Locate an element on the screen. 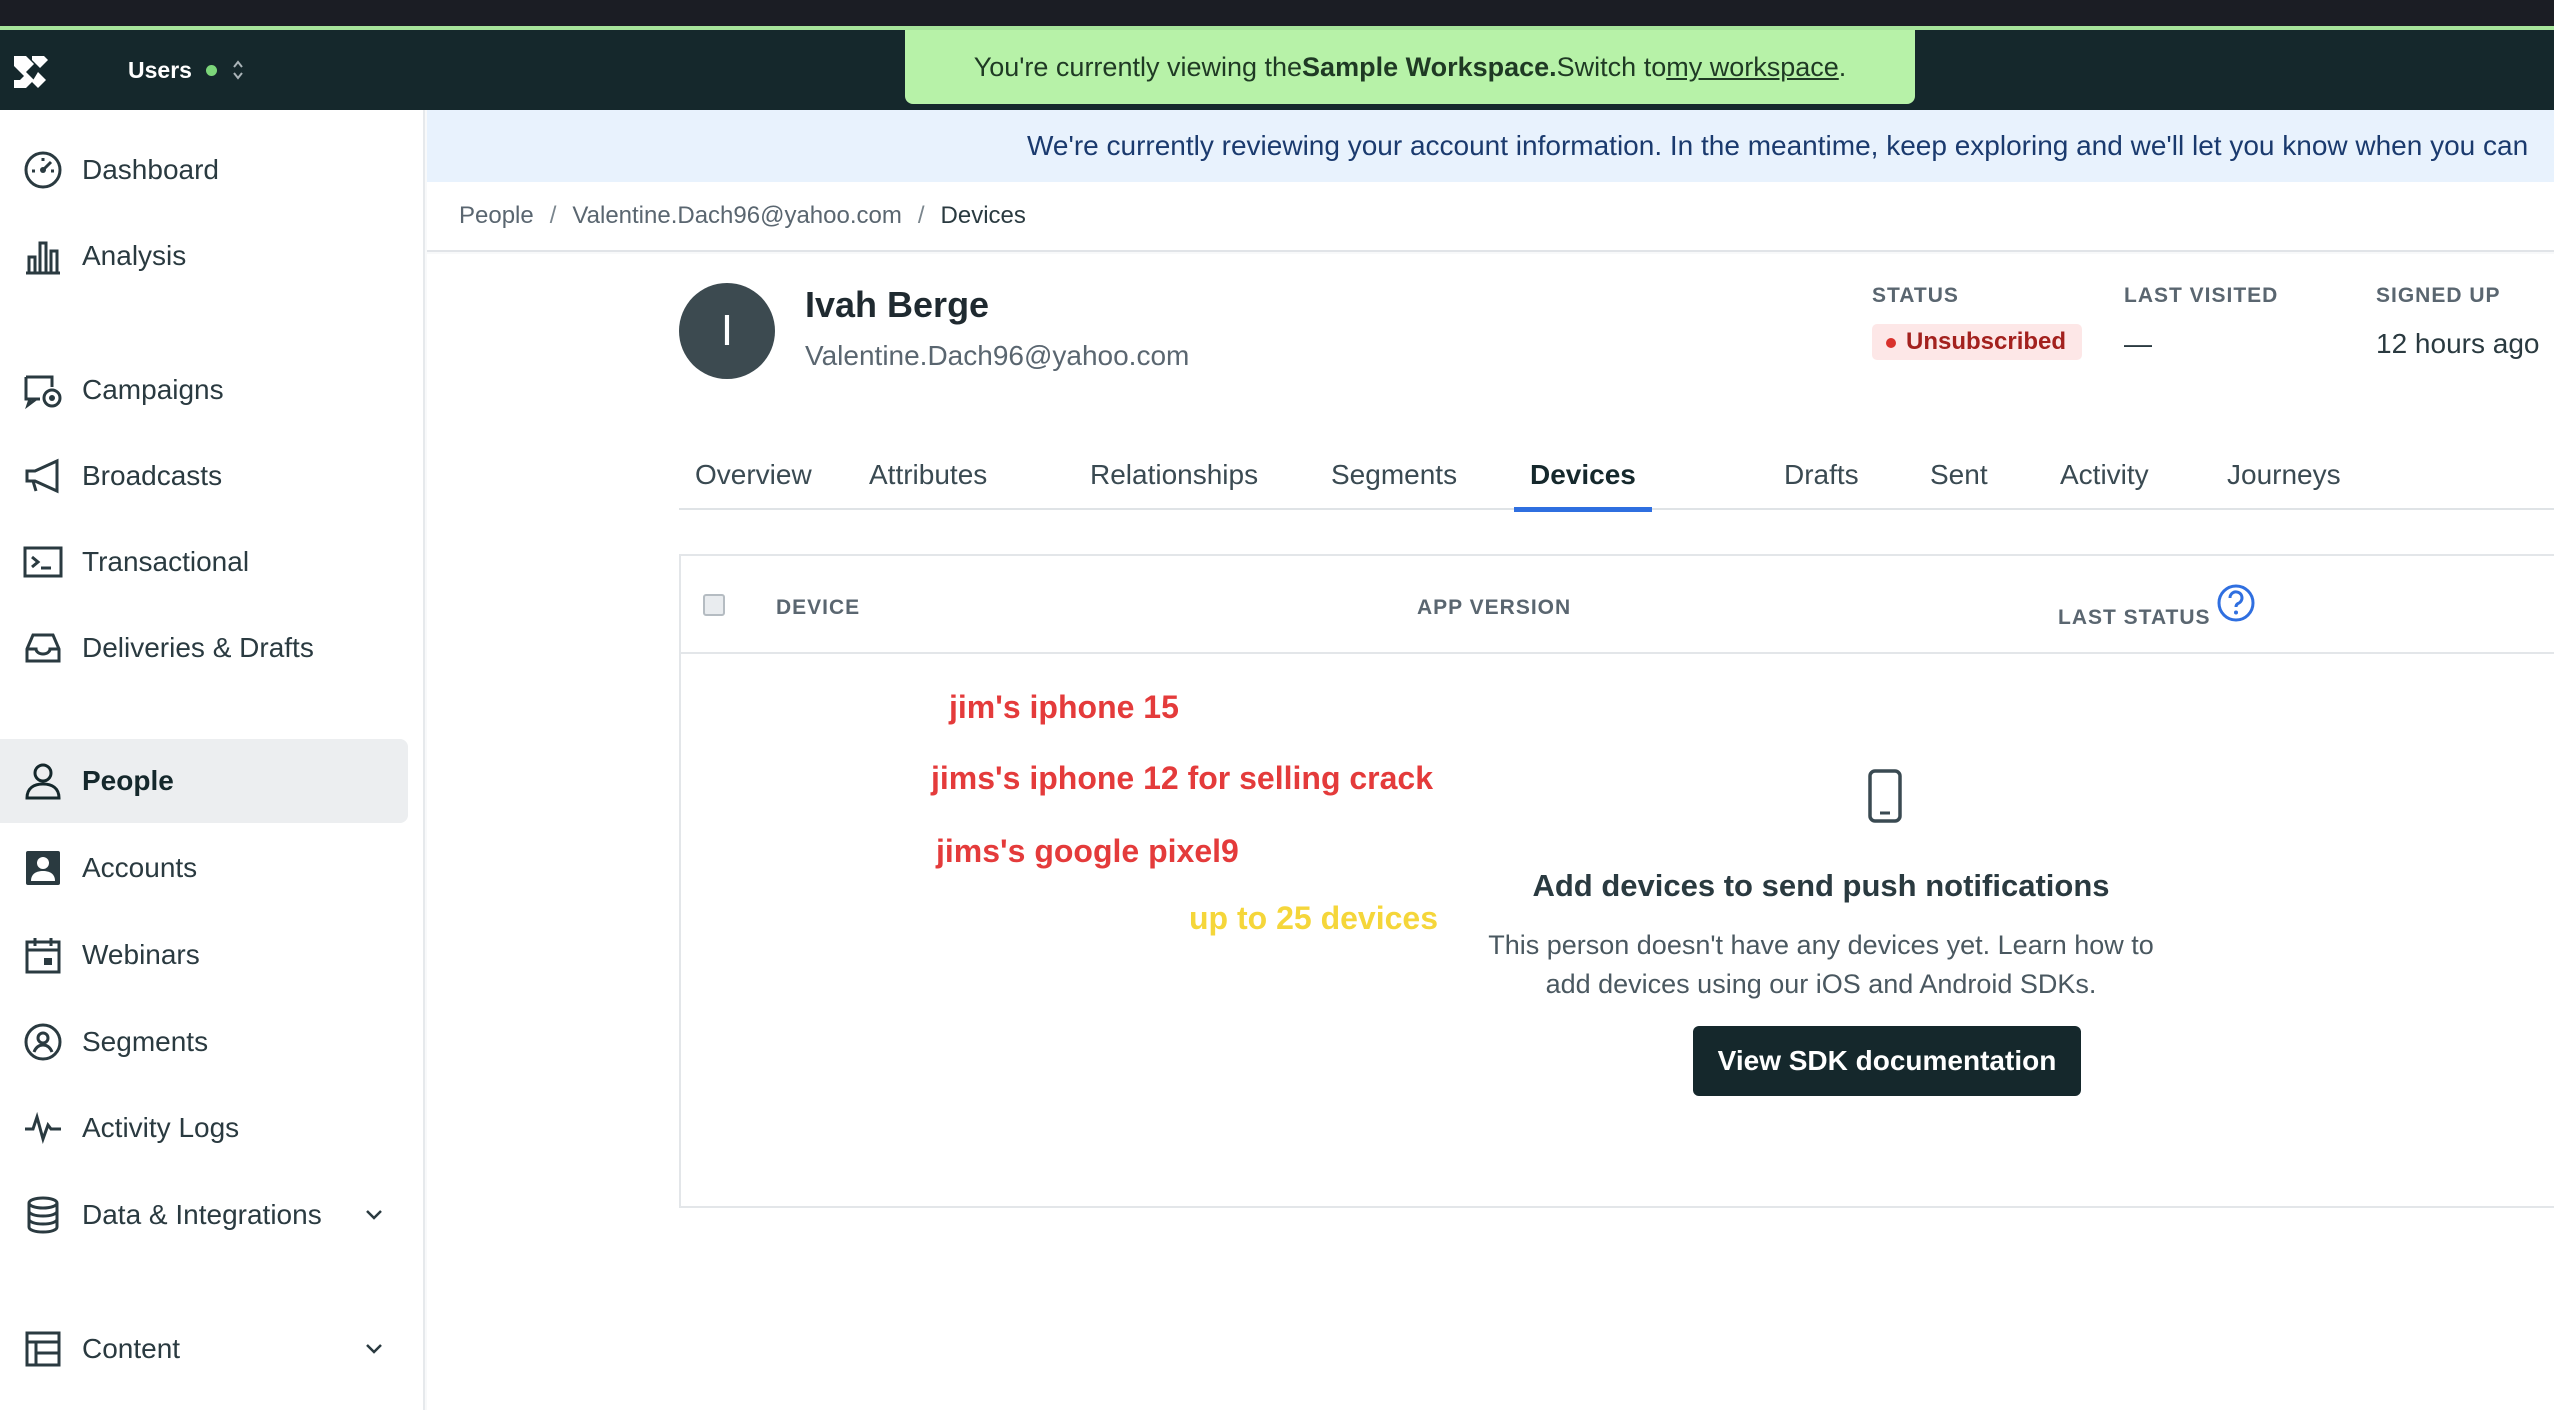  workspace-status-dot is located at coordinates (211, 70).